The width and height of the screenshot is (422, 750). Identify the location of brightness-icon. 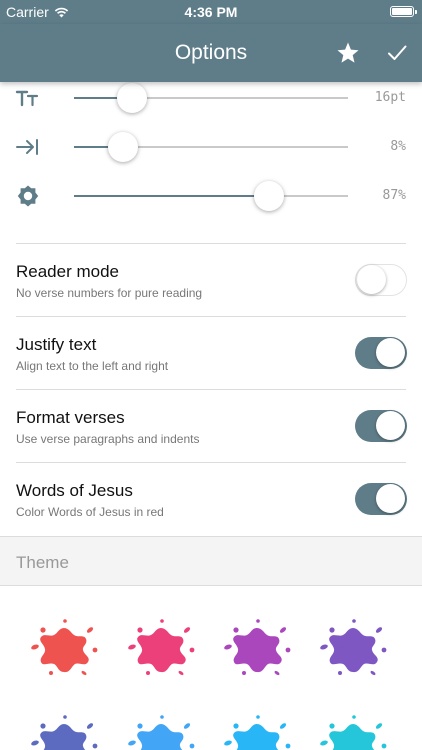
(28, 196).